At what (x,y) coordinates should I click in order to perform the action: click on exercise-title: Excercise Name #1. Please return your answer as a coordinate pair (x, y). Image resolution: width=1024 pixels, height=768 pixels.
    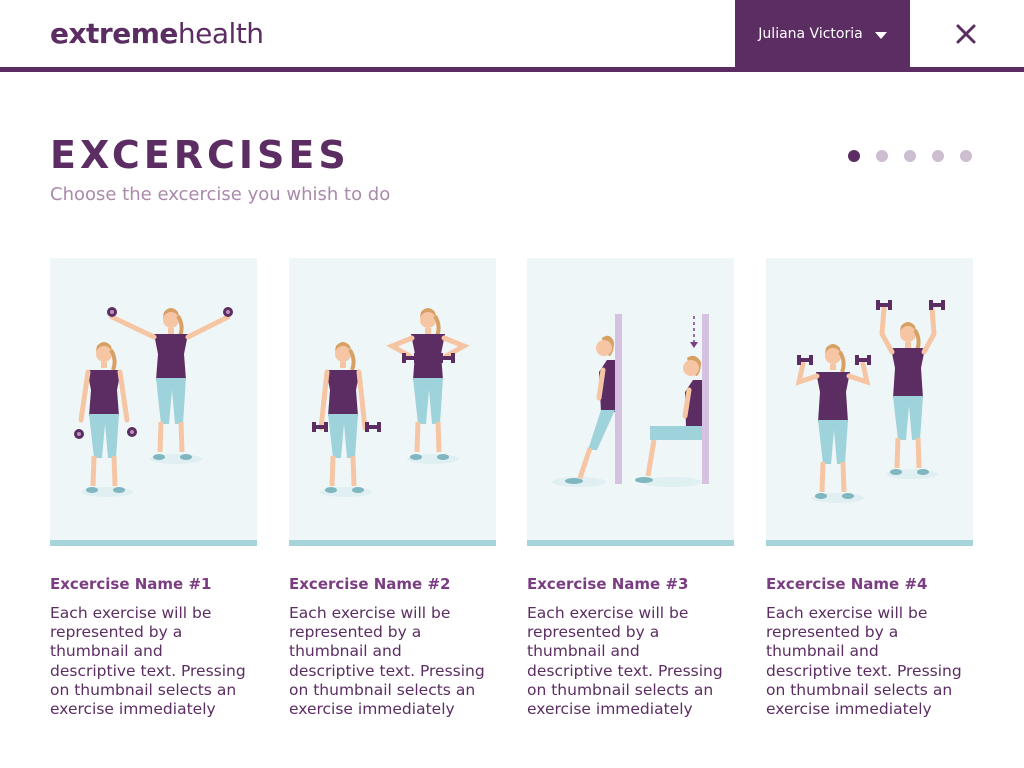
    Looking at the image, I should click on (131, 584).